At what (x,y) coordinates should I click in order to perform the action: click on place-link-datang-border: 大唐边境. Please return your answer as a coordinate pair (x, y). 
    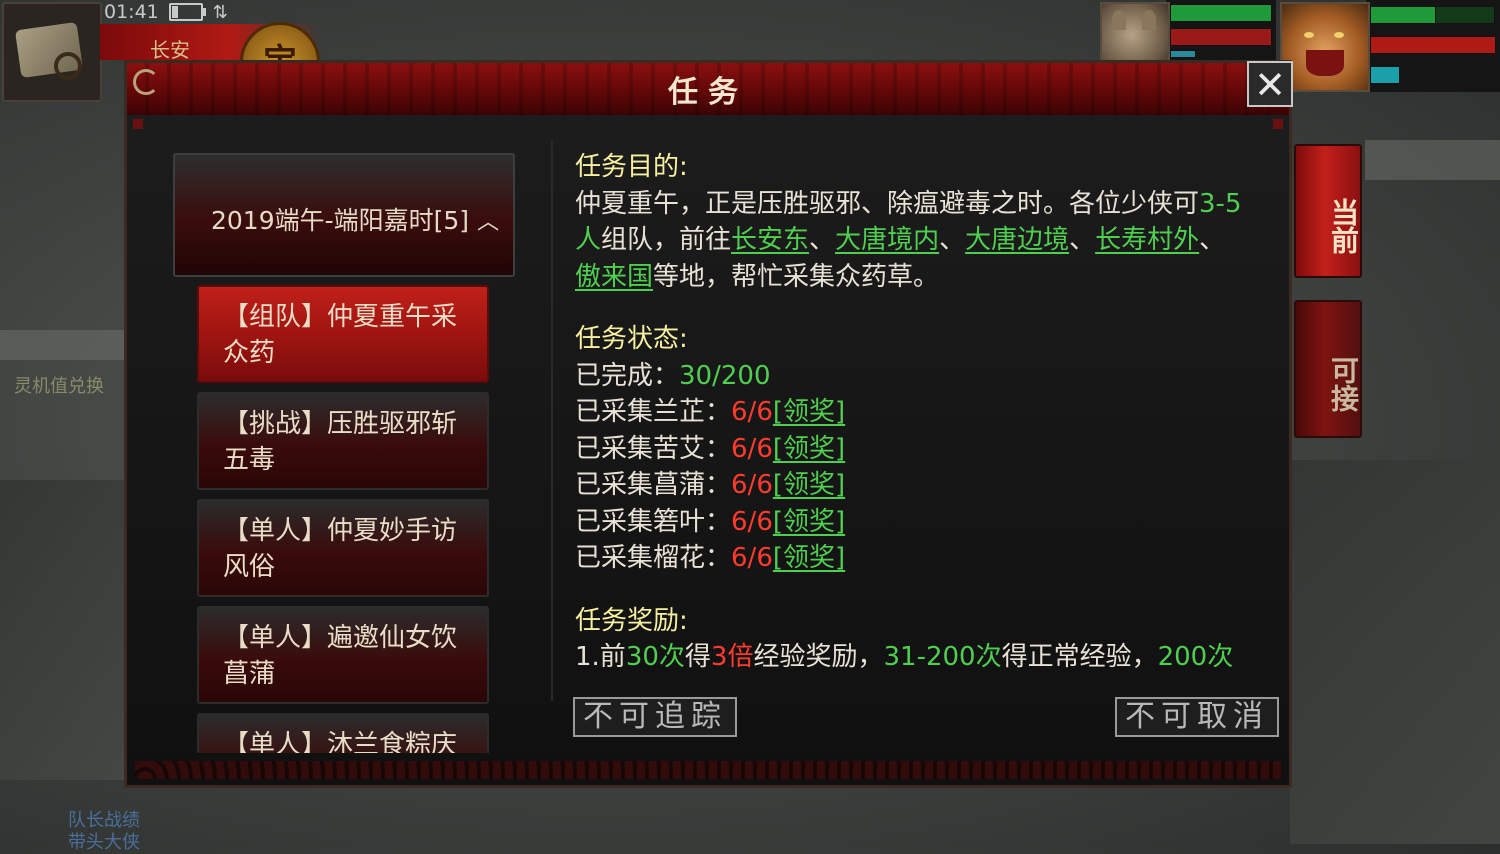
    Looking at the image, I should click on (1017, 240).